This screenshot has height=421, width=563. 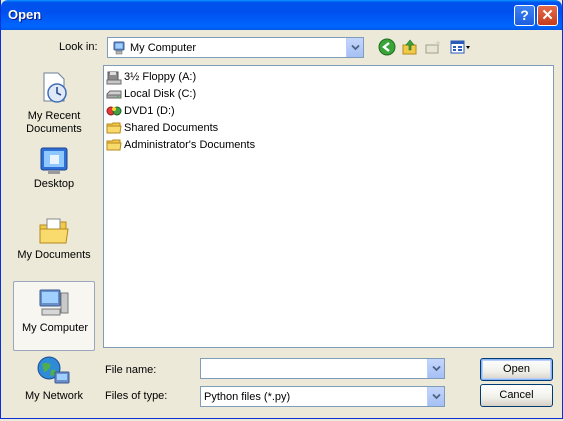 I want to click on my-documents-icon, so click(x=54, y=231).